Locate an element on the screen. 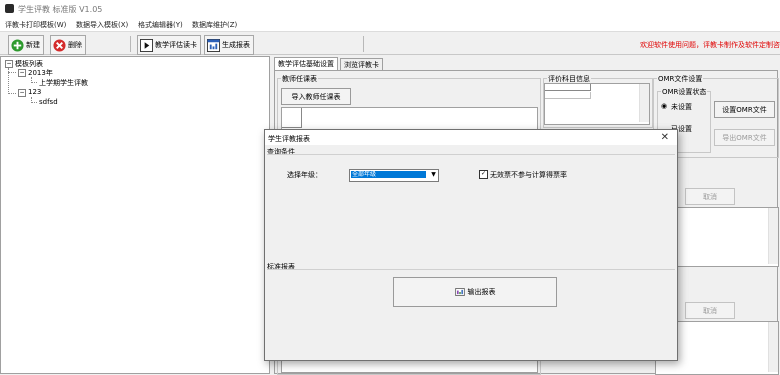 Image resolution: width=780 pixels, height=375 pixels. menu-format-editor: 格式编辑器(Y) is located at coordinates (160, 25).